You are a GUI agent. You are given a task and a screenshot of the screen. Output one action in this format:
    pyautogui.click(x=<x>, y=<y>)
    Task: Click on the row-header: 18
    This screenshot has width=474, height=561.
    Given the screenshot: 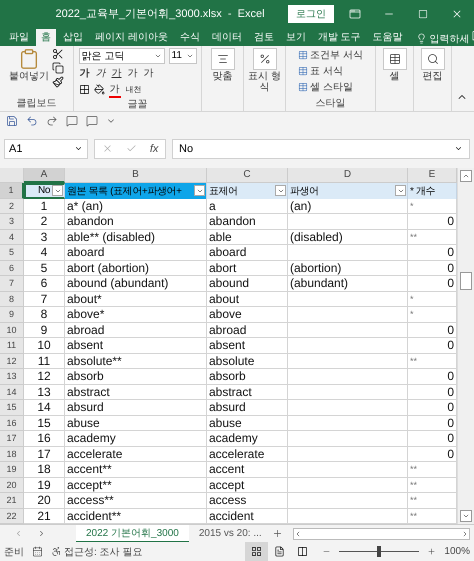 What is the action you would take?
    pyautogui.click(x=12, y=454)
    